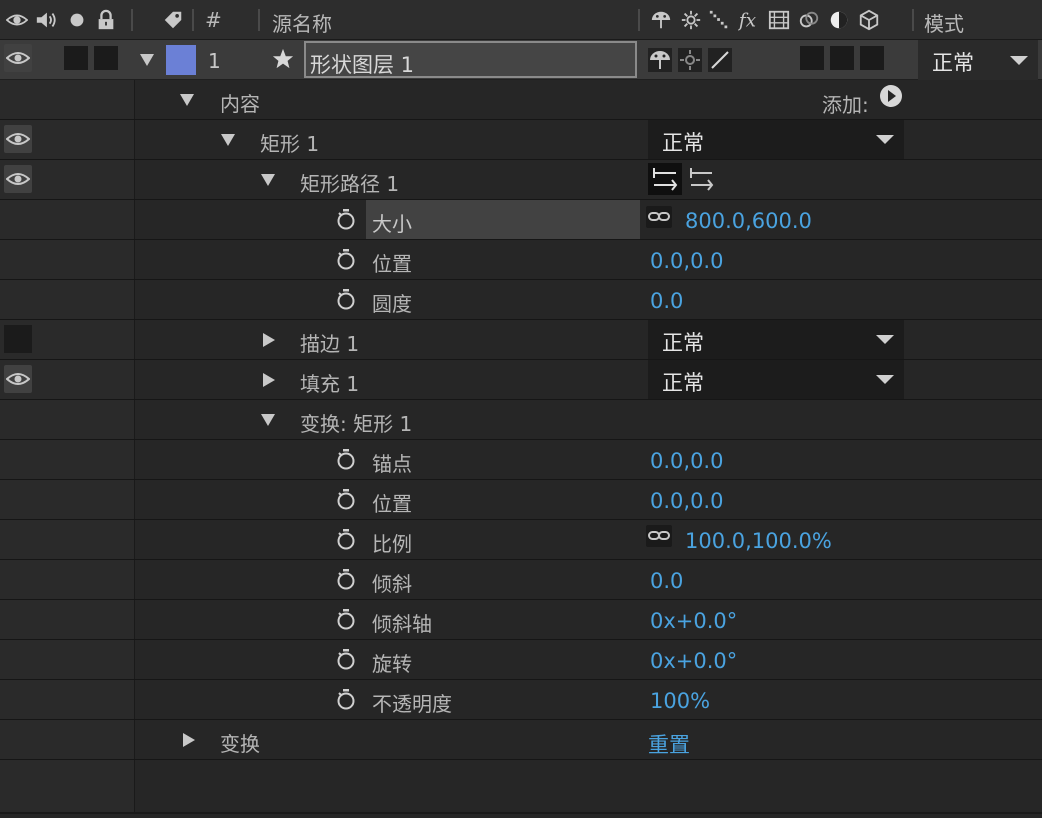 This screenshot has height=818, width=1042. Describe the element at coordinates (521, 140) in the screenshot. I see `rect-group-row: 矩形 1 正常` at that location.